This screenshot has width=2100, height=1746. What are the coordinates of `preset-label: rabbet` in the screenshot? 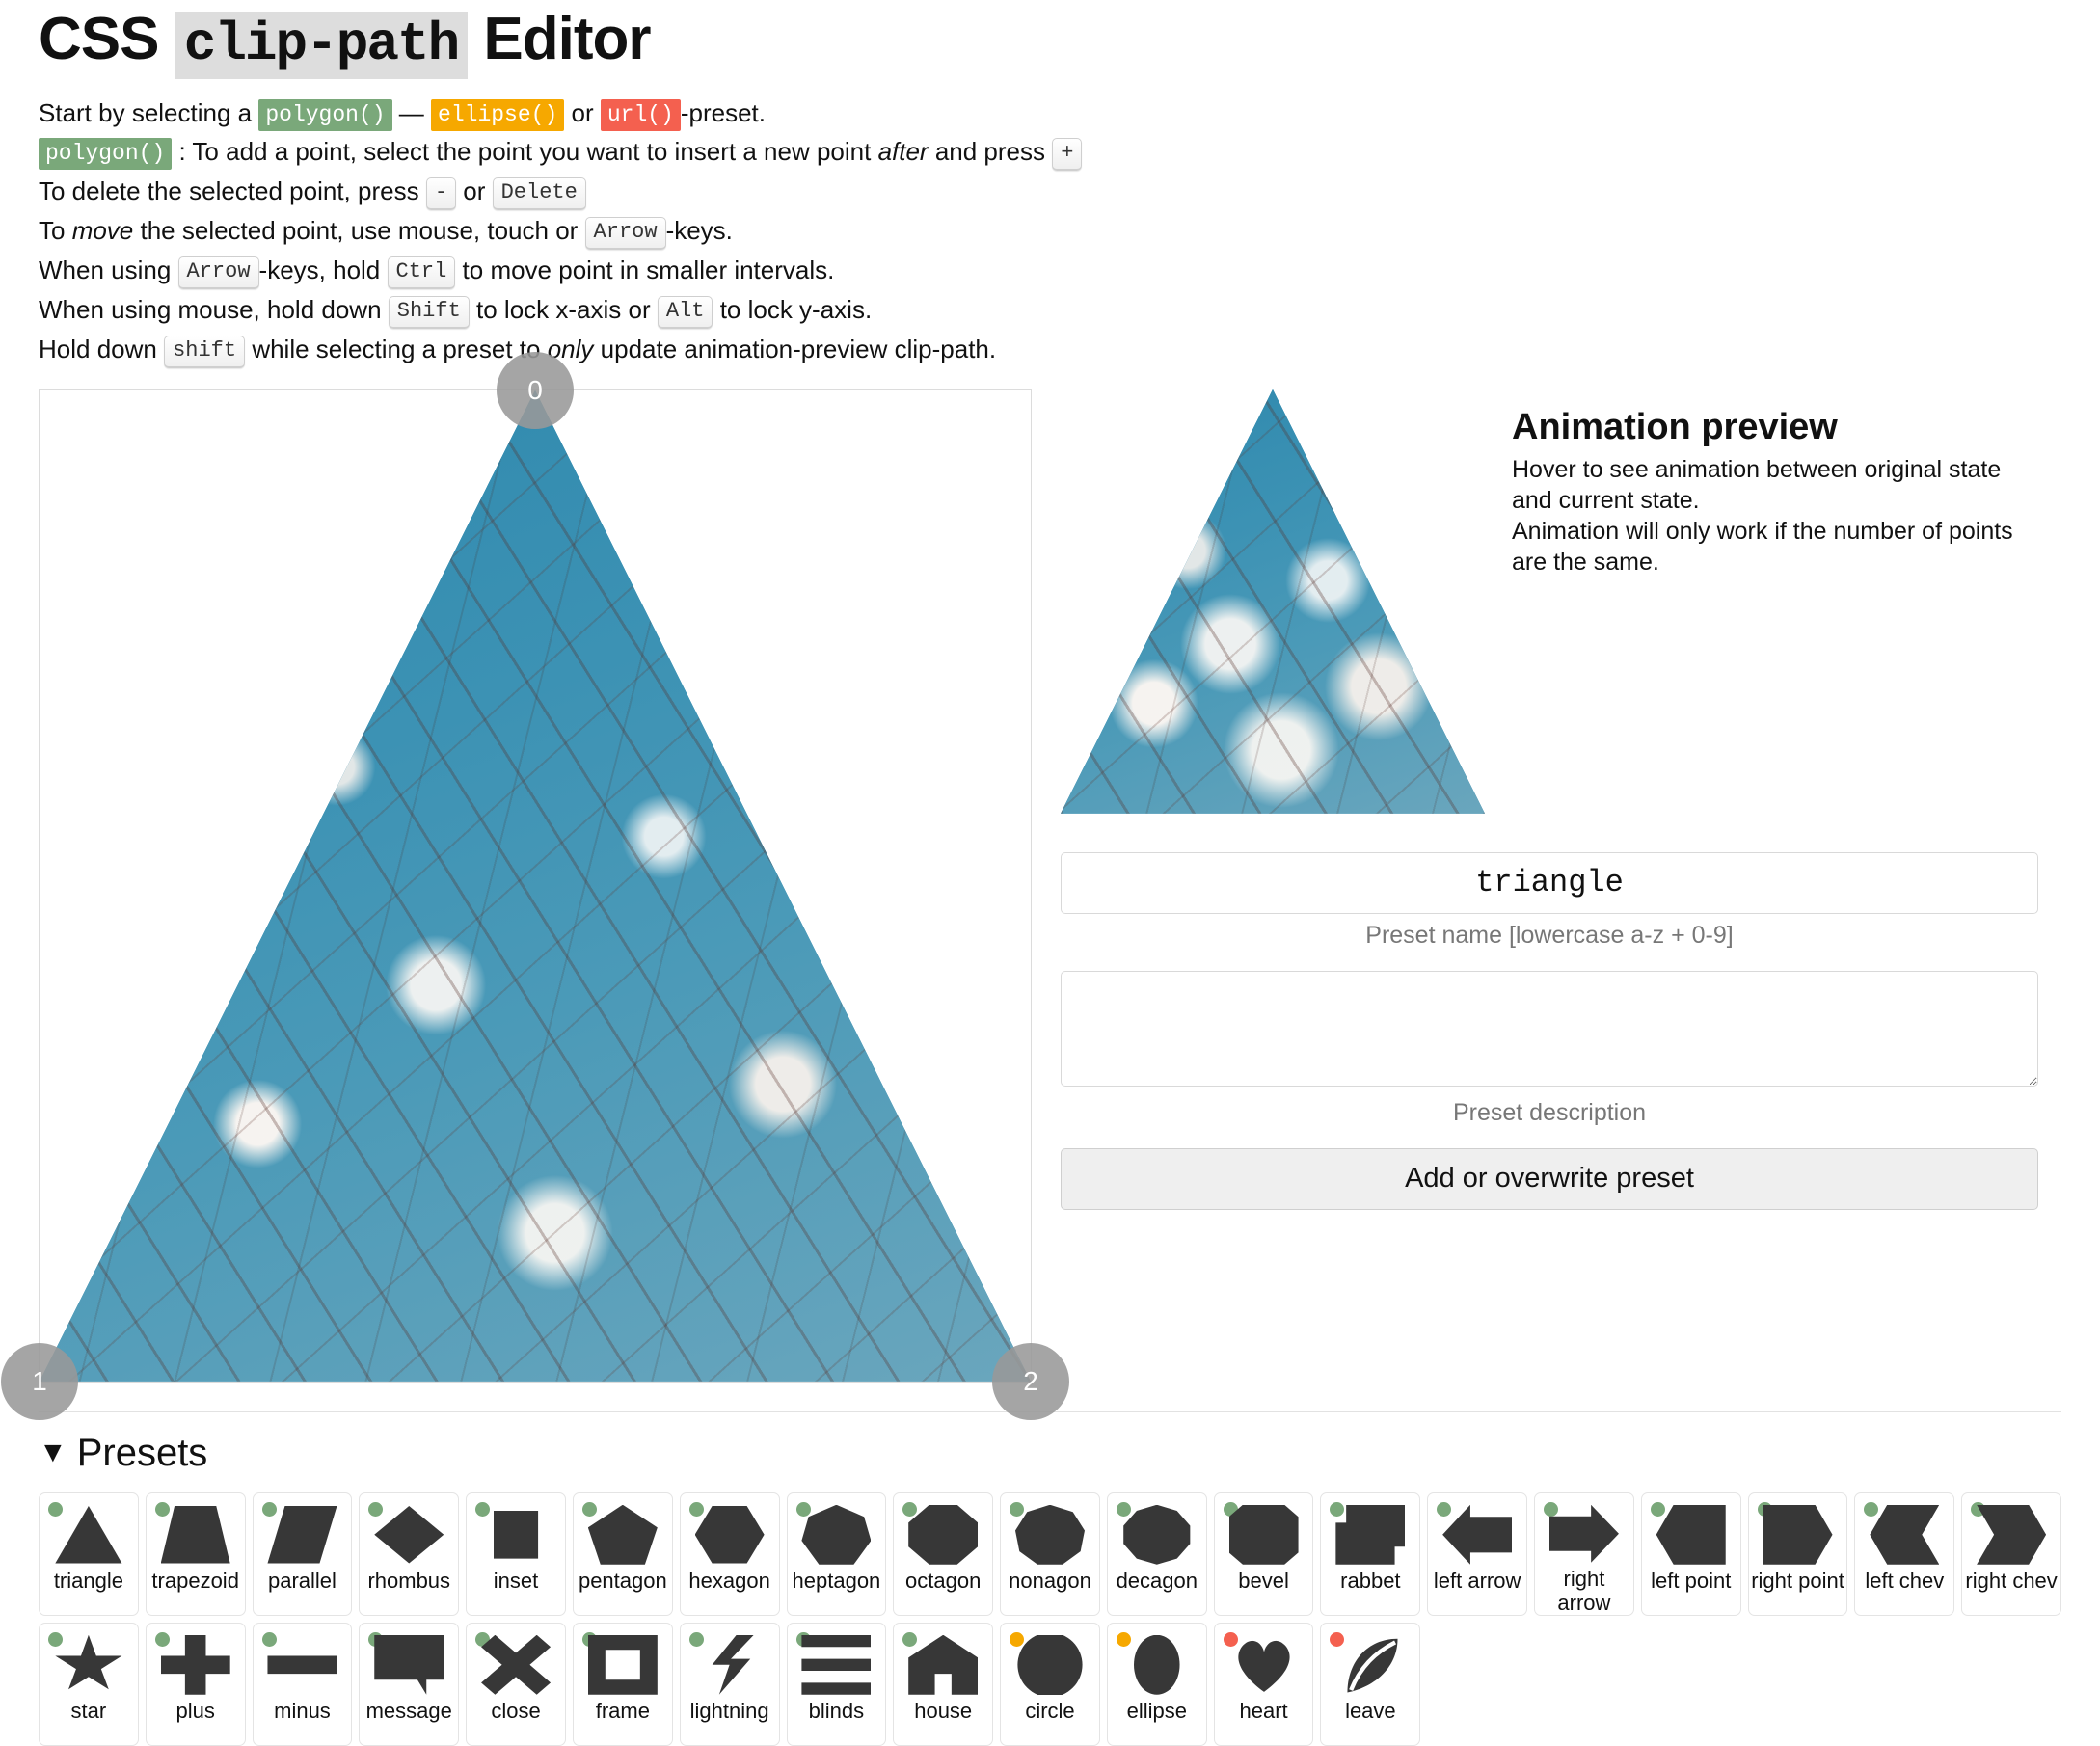 It's located at (1370, 1581).